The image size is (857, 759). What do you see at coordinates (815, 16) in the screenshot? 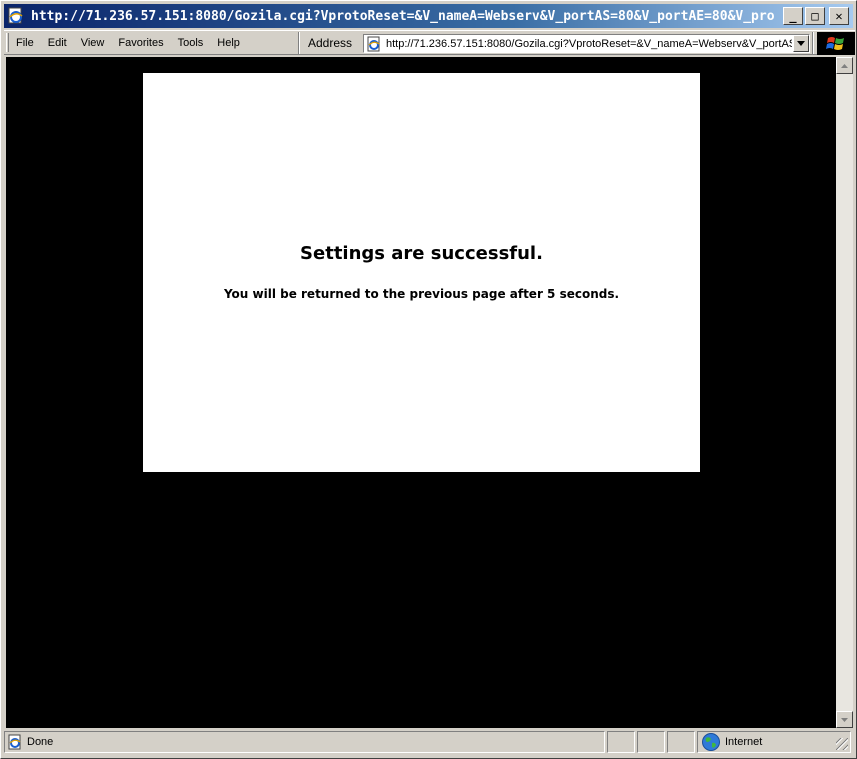
I see `maximize-button: □` at bounding box center [815, 16].